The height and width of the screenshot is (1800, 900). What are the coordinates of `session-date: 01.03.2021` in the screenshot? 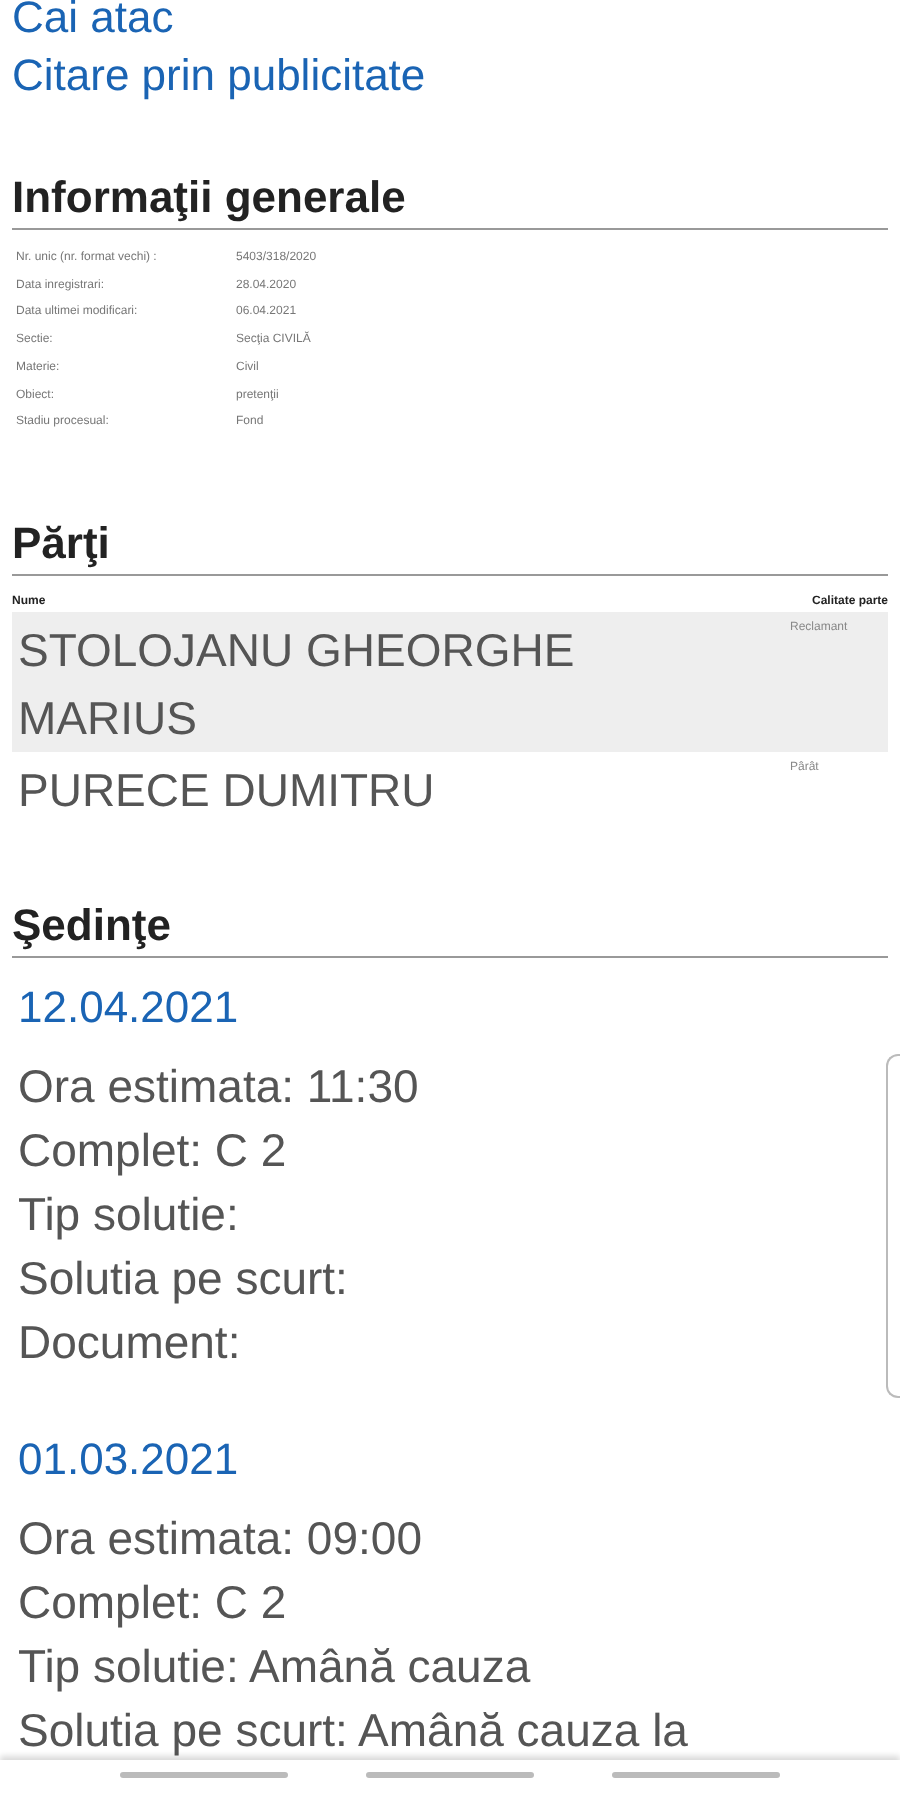 It's located at (129, 1459).